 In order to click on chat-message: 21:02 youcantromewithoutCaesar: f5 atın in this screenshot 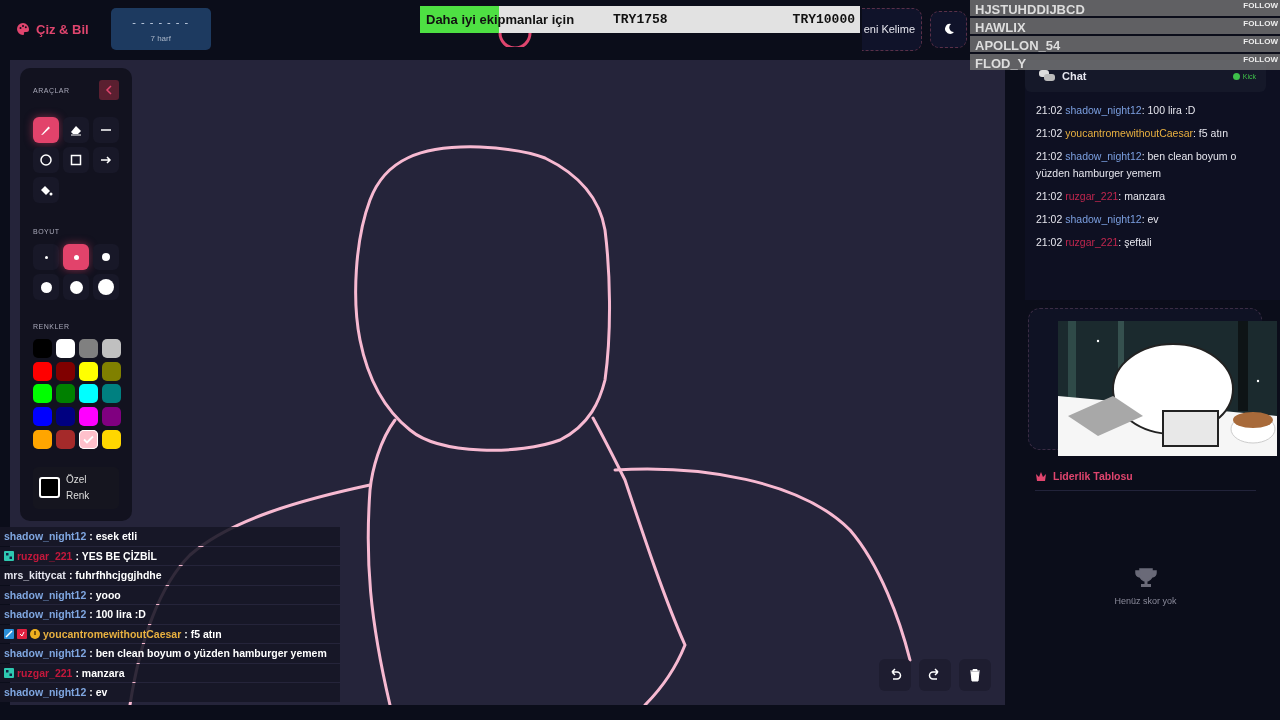, I will do `click(1133, 133)`.